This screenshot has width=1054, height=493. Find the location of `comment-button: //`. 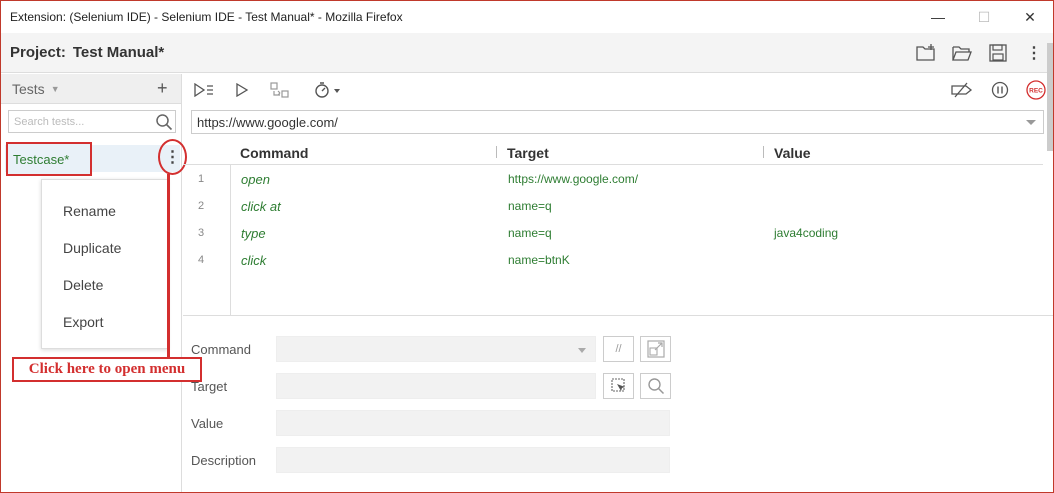

comment-button: // is located at coordinates (618, 349).